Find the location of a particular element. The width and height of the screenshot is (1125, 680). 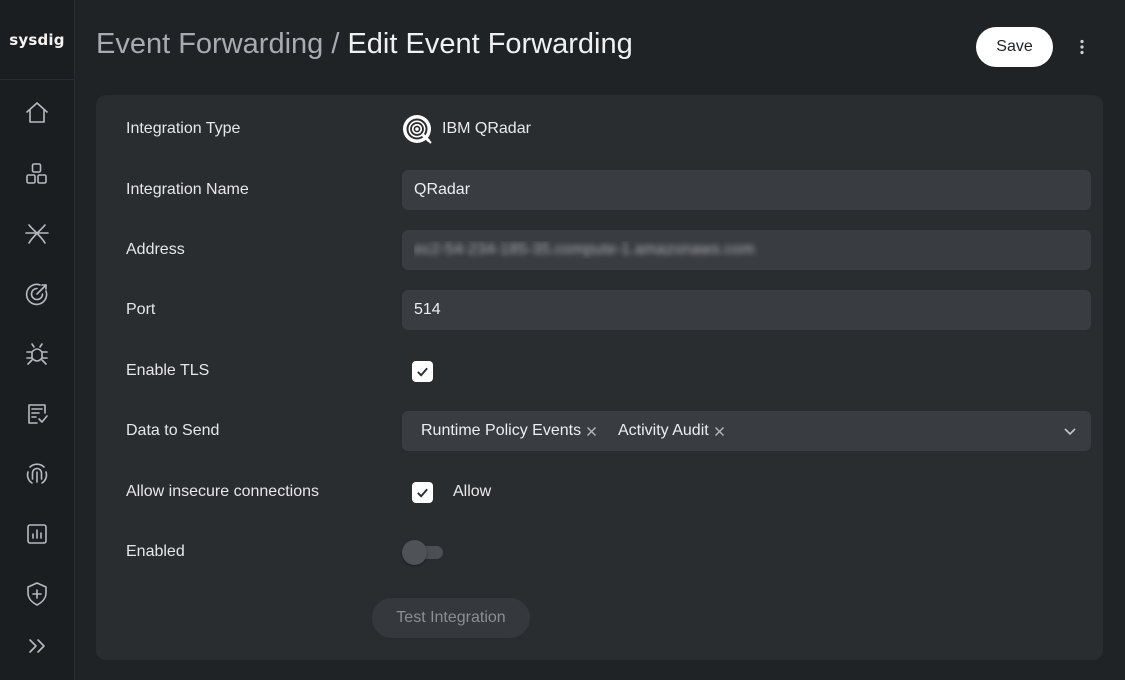

chip-label: Runtime Policy Events is located at coordinates (501, 430).